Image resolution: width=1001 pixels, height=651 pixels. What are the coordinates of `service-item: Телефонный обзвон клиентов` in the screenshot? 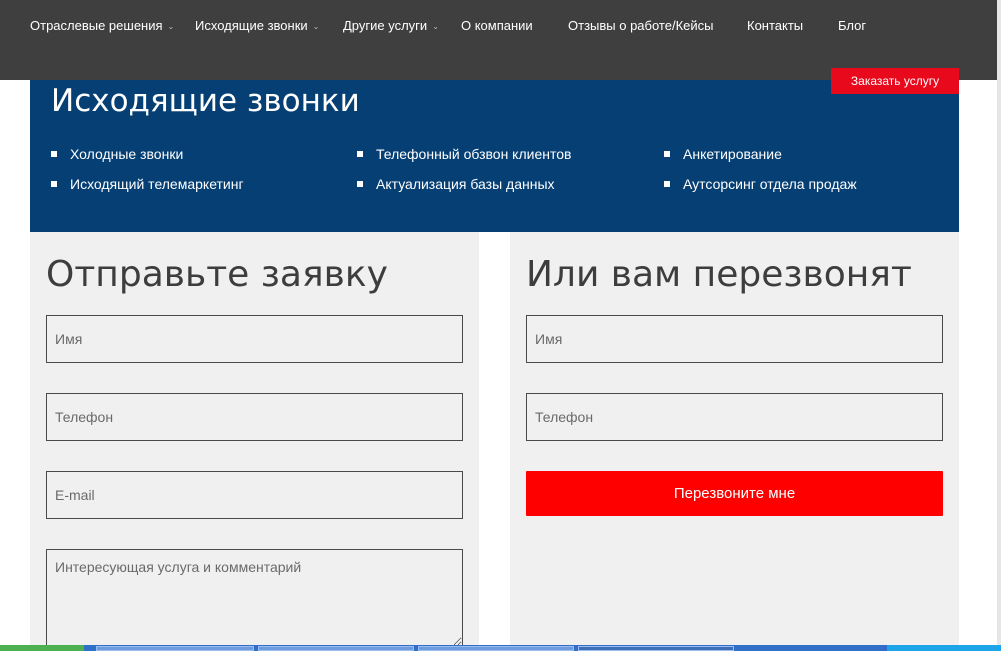 It's located at (464, 154).